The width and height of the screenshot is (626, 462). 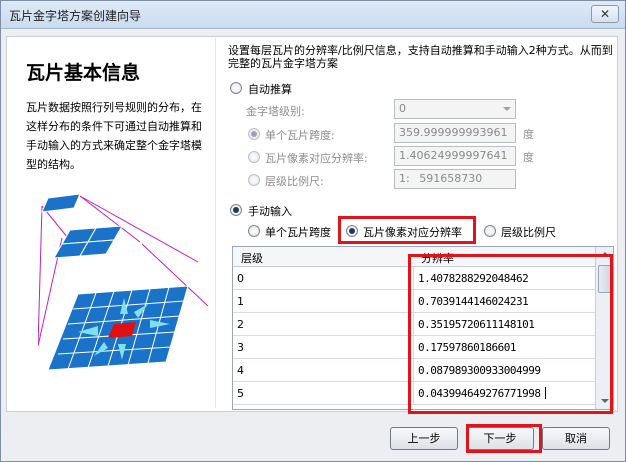 I want to click on scale-radio, so click(x=254, y=180).